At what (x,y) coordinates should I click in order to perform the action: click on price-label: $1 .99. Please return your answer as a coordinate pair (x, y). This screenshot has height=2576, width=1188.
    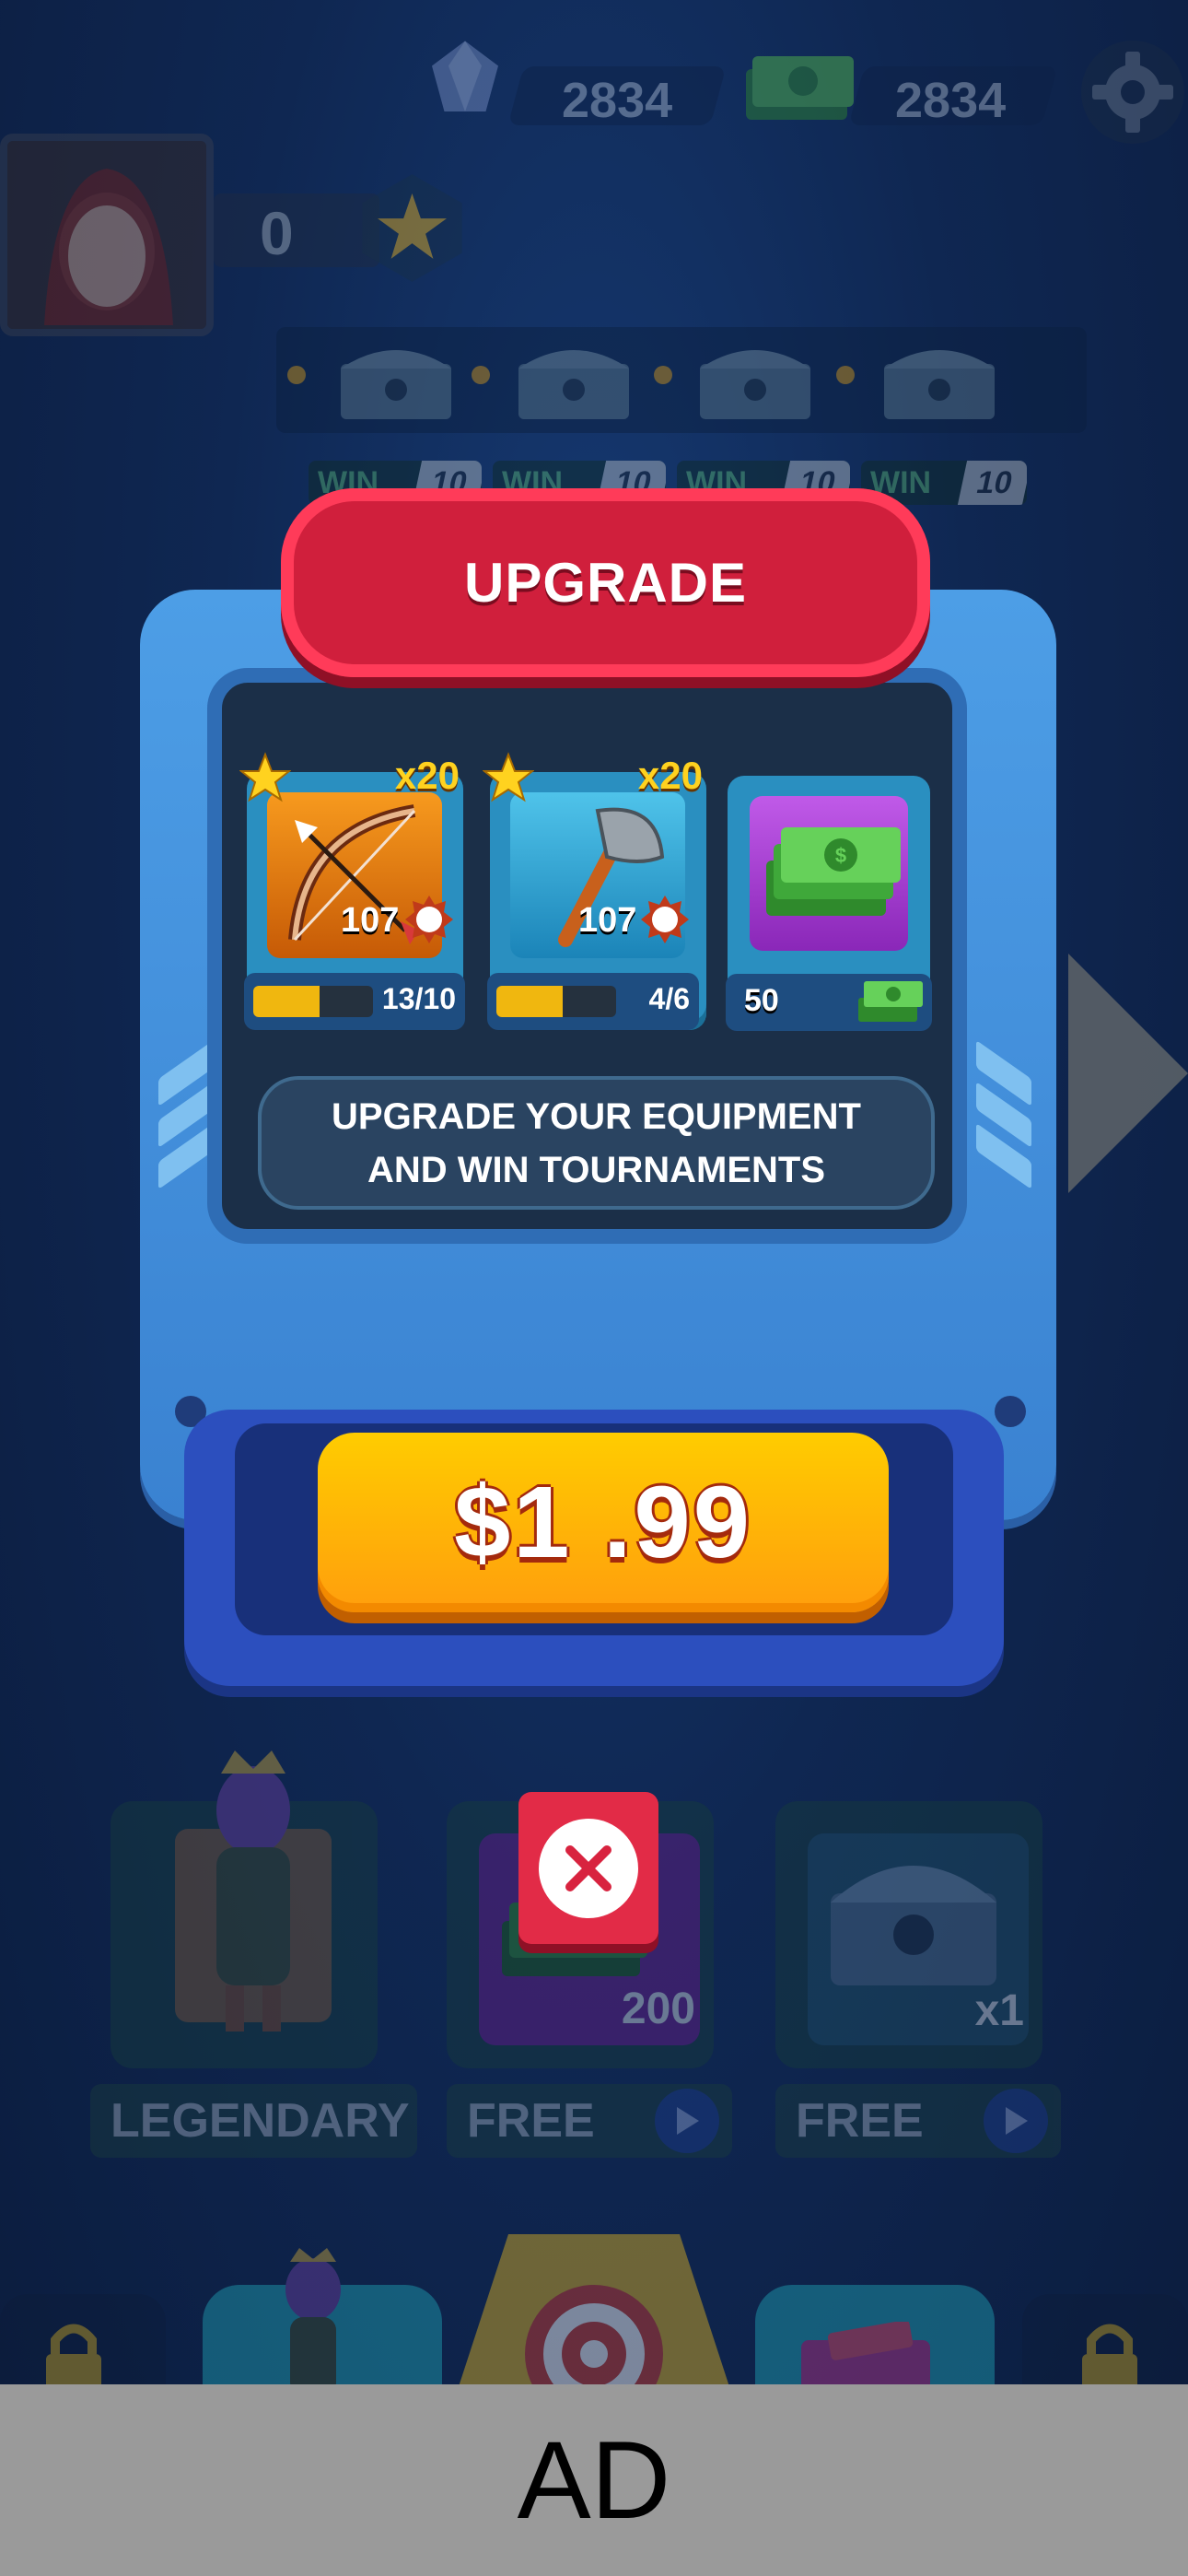
    Looking at the image, I should click on (603, 1522).